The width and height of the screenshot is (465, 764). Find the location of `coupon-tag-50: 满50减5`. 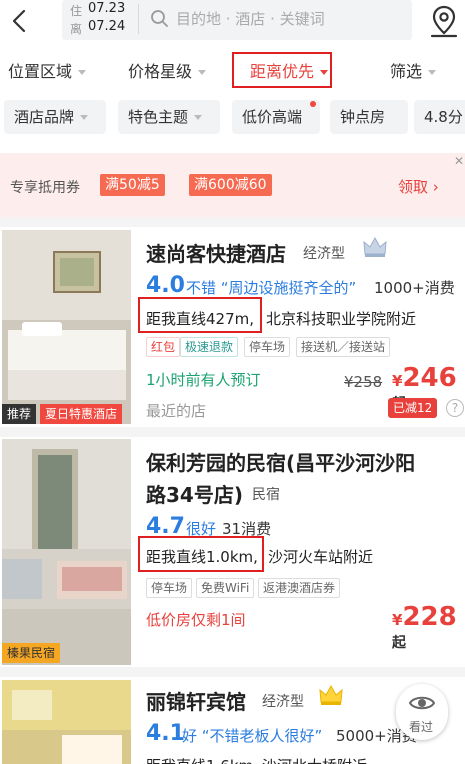

coupon-tag-50: 满50减5 is located at coordinates (132, 185).